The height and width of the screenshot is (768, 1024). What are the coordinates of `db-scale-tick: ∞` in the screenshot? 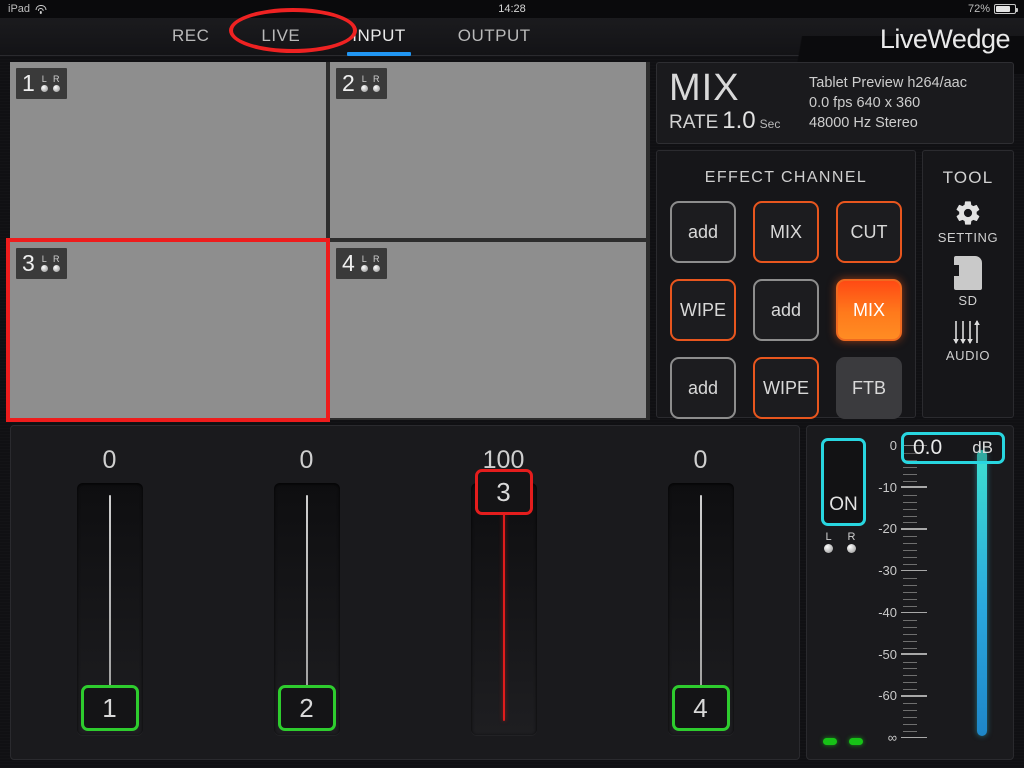 It's located at (907, 737).